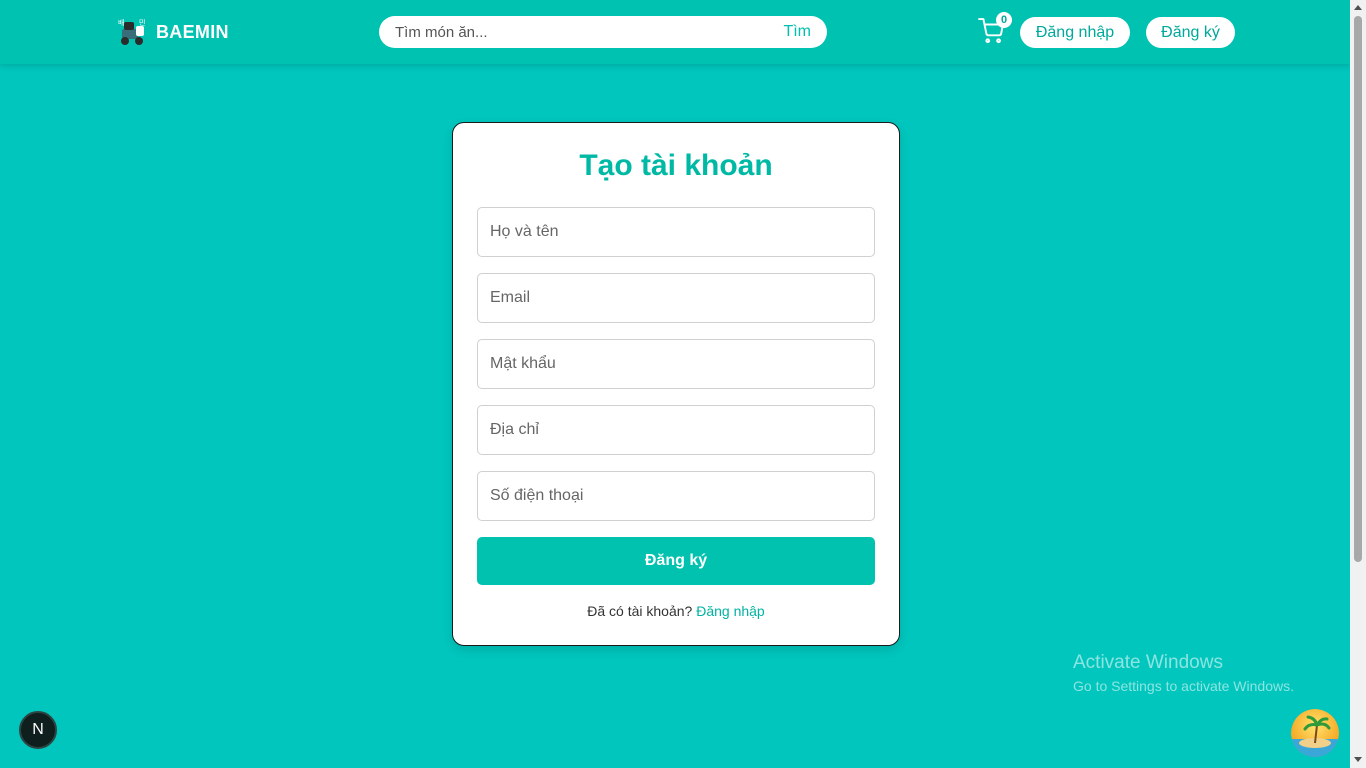 Image resolution: width=1366 pixels, height=768 pixels. Describe the element at coordinates (1358, 759) in the screenshot. I see `scroll-down-arrow-icon` at that location.